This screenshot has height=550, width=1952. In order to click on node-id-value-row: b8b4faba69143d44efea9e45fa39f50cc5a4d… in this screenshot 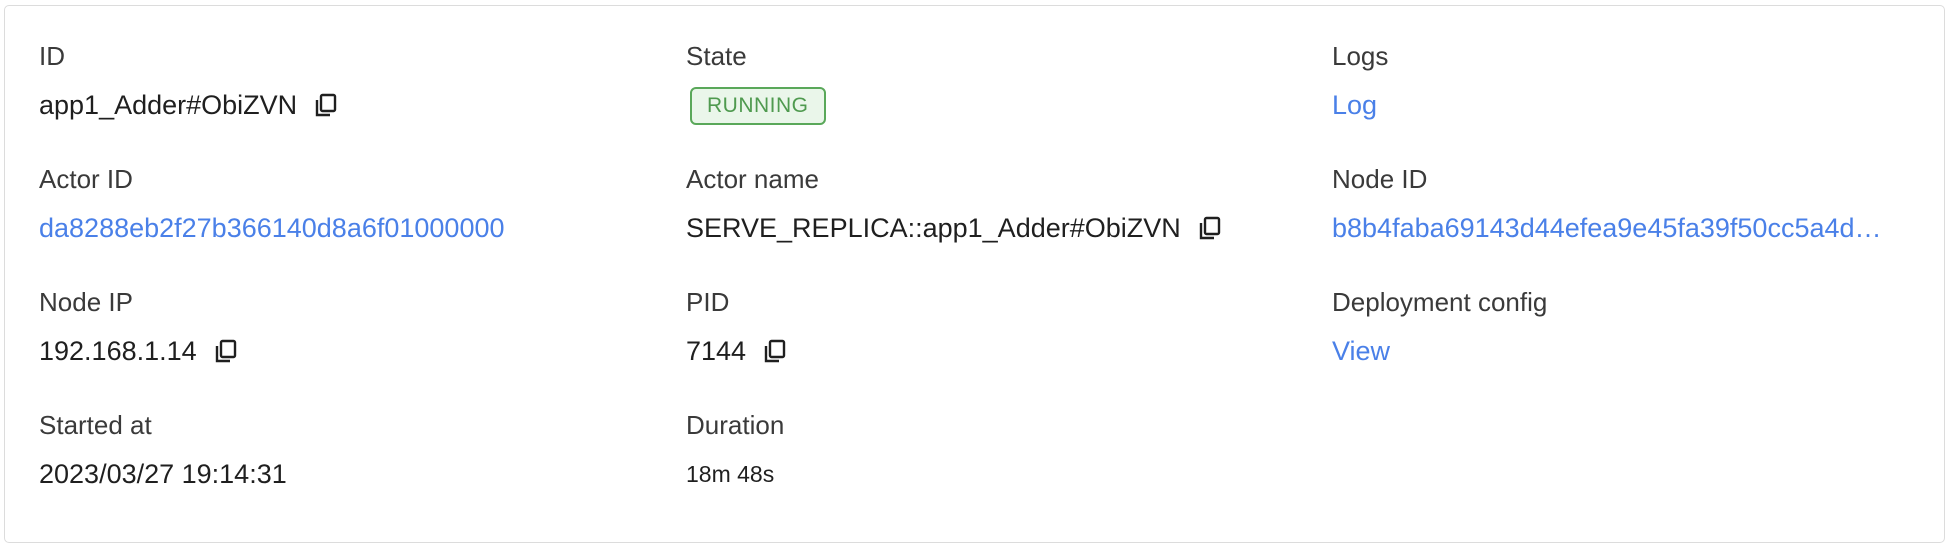, I will do `click(1617, 228)`.